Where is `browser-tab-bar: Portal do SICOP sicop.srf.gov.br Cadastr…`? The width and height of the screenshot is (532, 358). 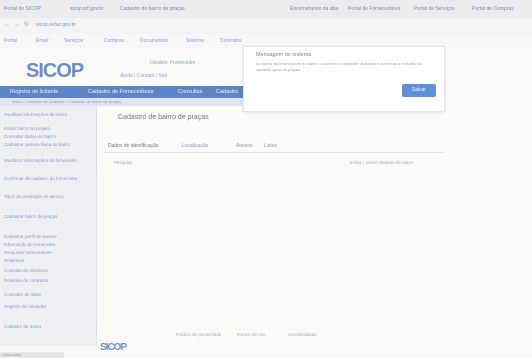 browser-tab-bar: Portal do SICOP sicop.srf.gov.br Cadastr… is located at coordinates (266, 9).